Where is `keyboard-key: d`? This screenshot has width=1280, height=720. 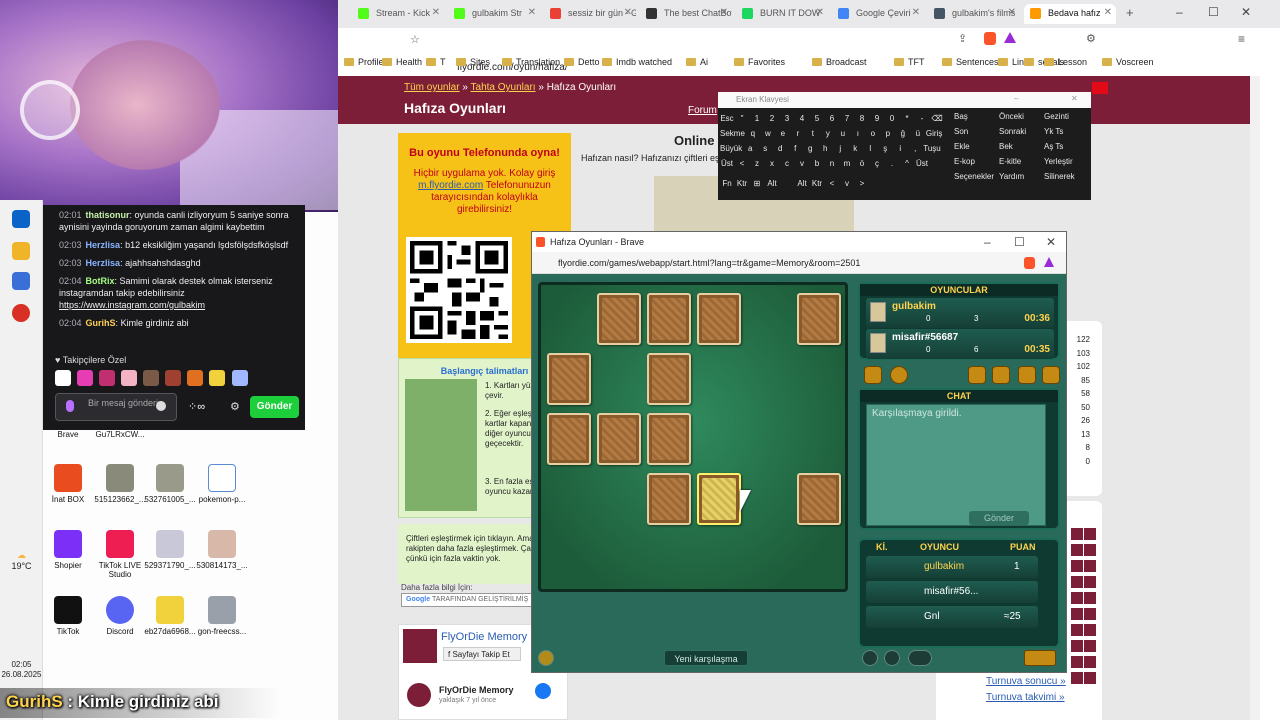 keyboard-key: d is located at coordinates (780, 149).